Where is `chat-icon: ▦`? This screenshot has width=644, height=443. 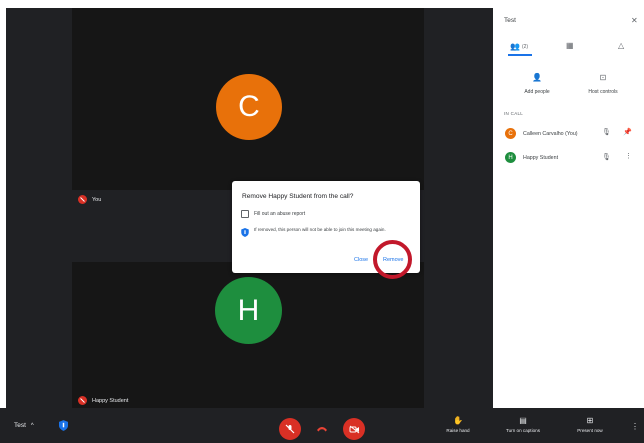 chat-icon: ▦ is located at coordinates (570, 45).